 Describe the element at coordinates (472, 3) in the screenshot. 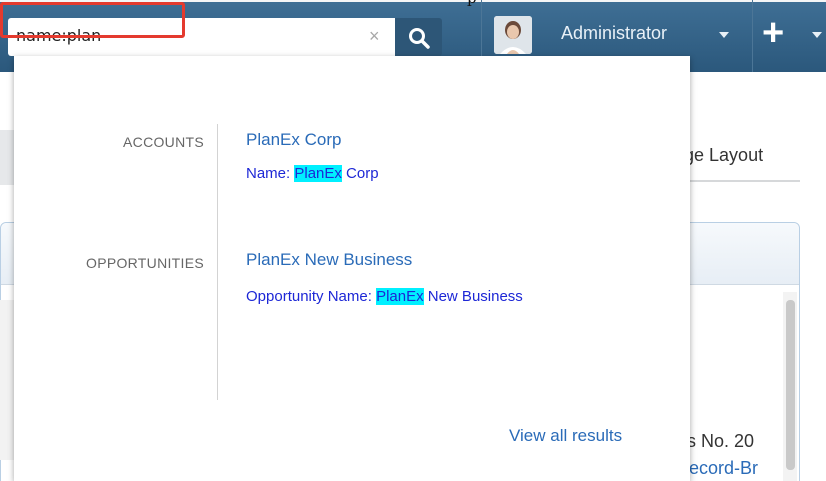

I see `strip-text: p` at that location.